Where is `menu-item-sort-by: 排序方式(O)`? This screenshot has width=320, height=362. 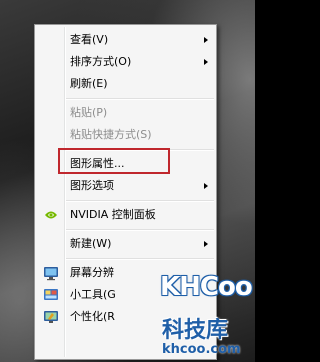
menu-item-sort-by: 排序方式(O) is located at coordinates (125, 62).